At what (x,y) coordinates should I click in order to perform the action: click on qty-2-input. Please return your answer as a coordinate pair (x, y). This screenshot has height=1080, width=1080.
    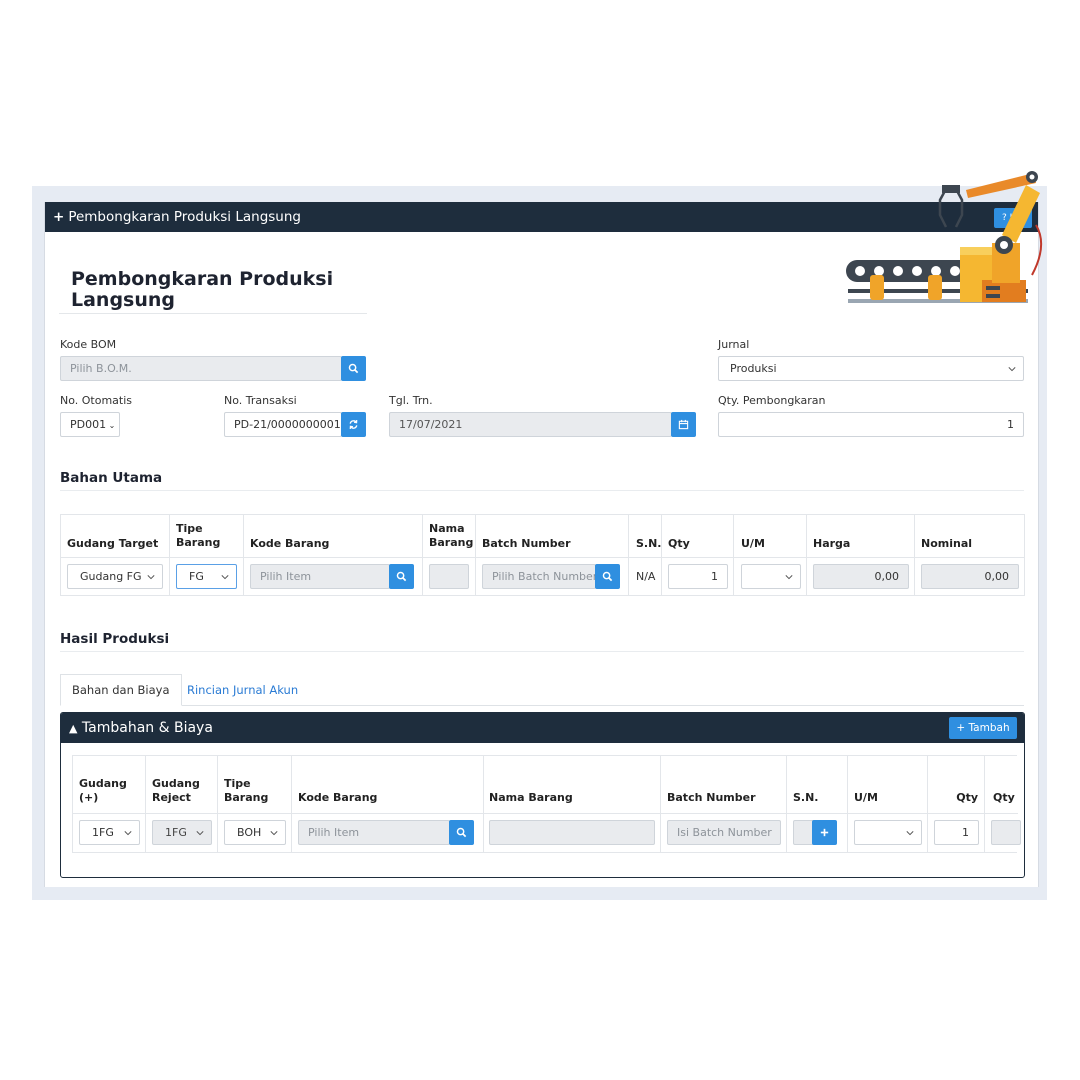
    Looking at the image, I should click on (1006, 832).